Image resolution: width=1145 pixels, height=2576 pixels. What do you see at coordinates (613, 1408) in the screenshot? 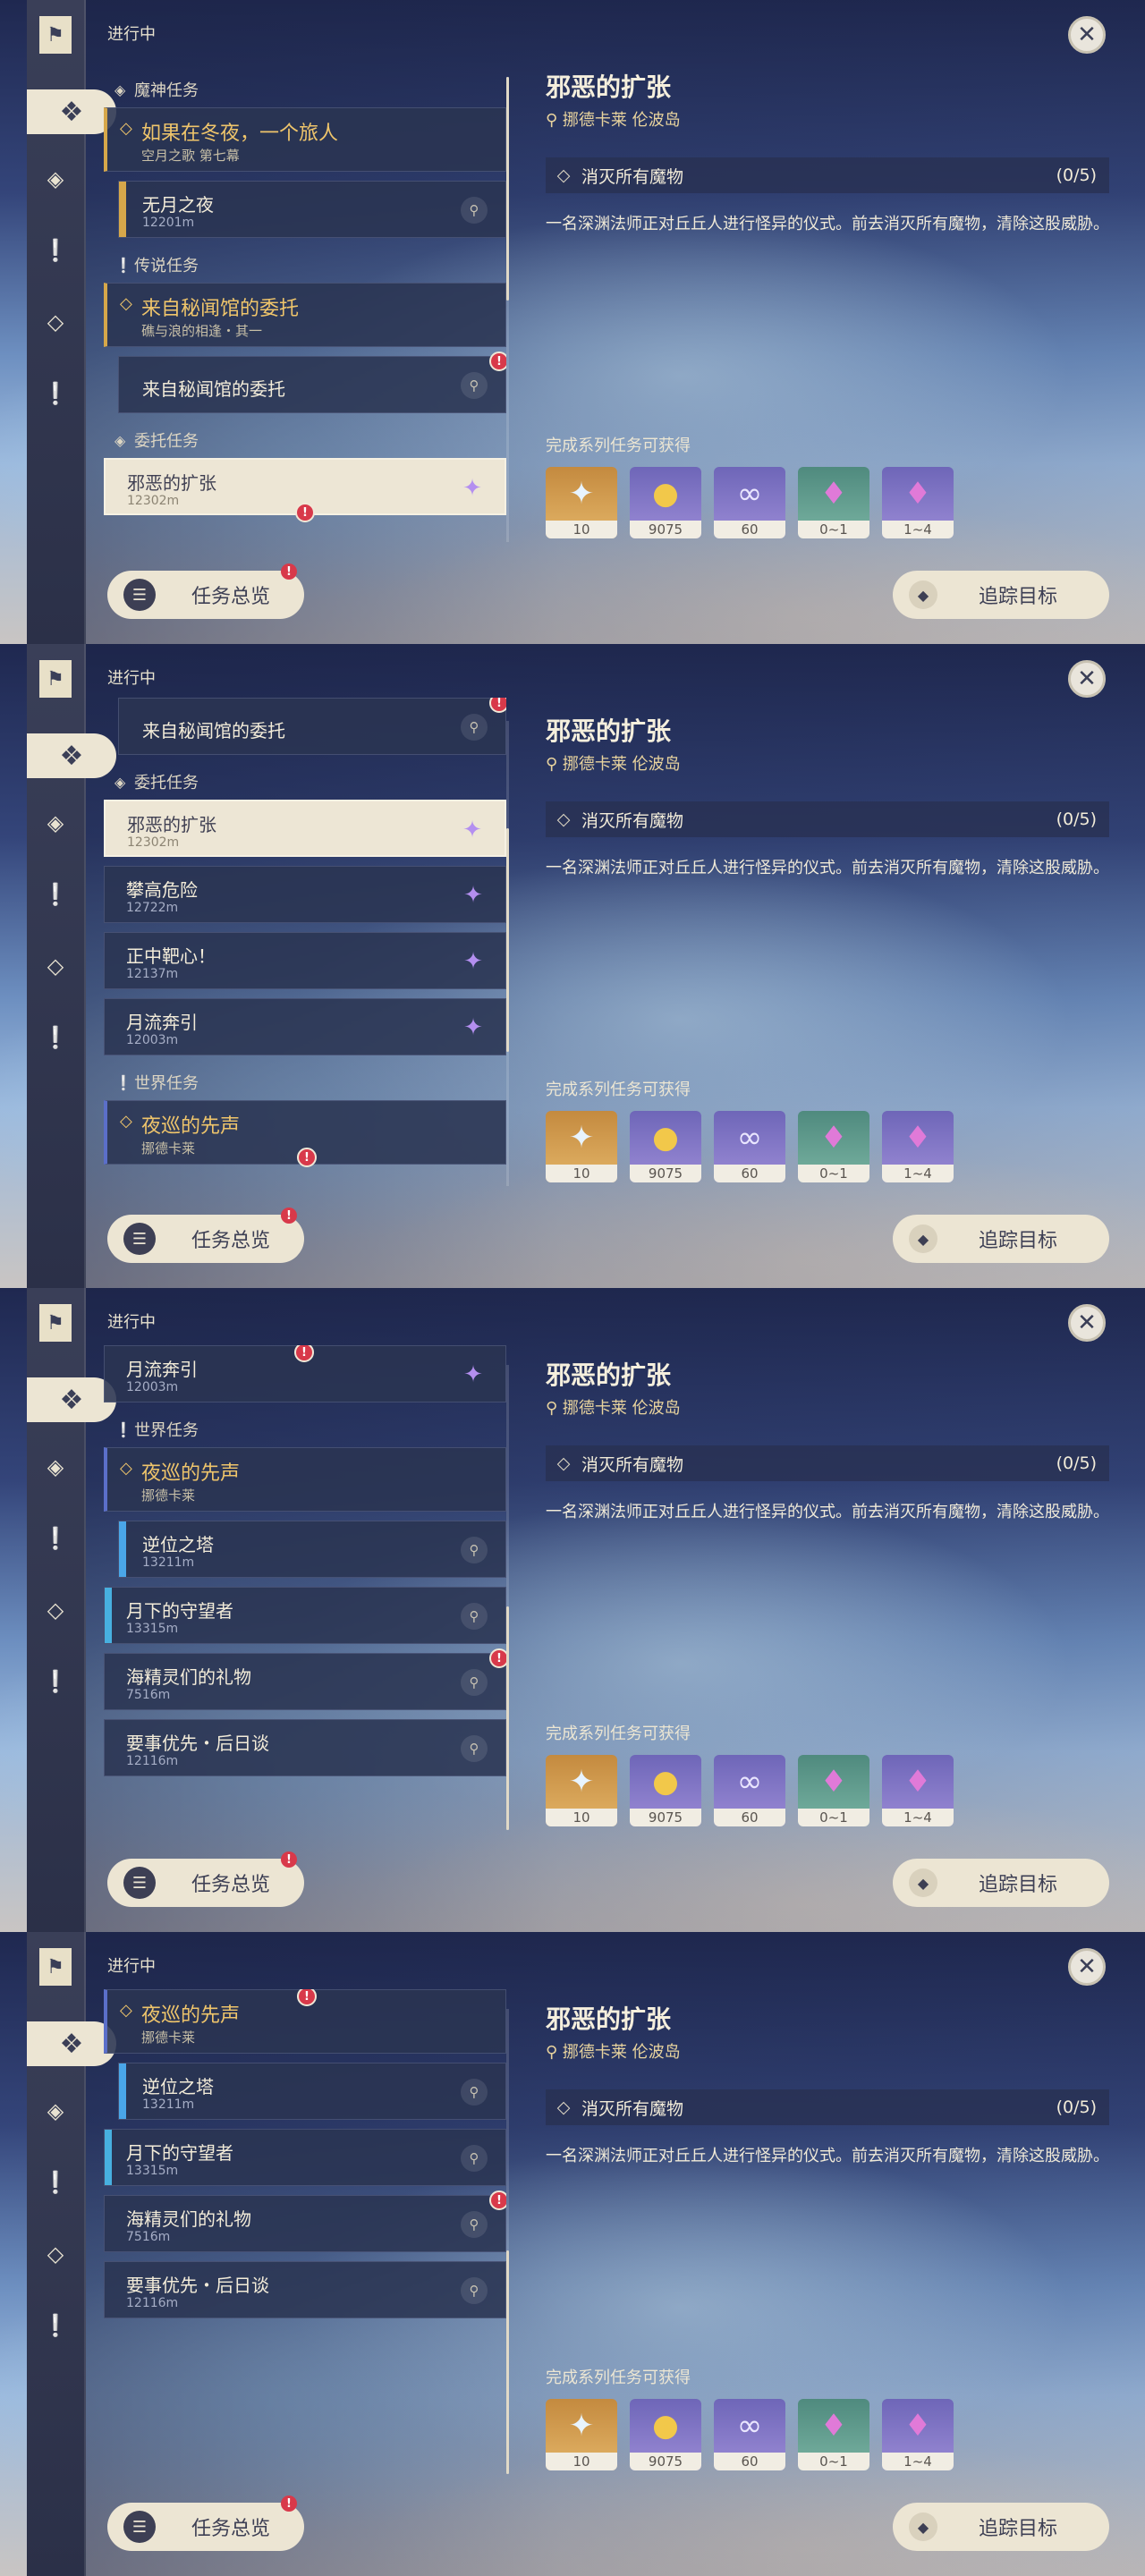
I see `quest-location: ⚲ 挪德卡莱 伦波岛` at bounding box center [613, 1408].